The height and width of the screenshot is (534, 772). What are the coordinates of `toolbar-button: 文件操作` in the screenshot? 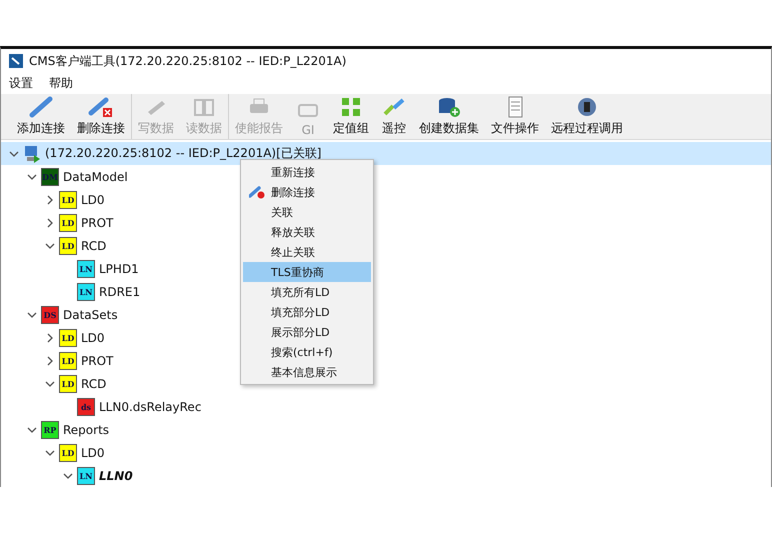 It's located at (515, 116).